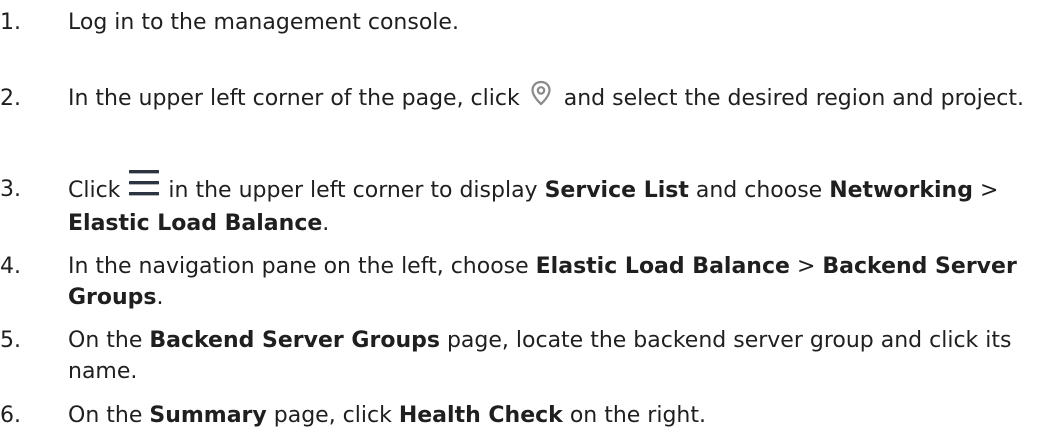  What do you see at coordinates (105, 340) in the screenshot?
I see `step-5-pre: On the` at bounding box center [105, 340].